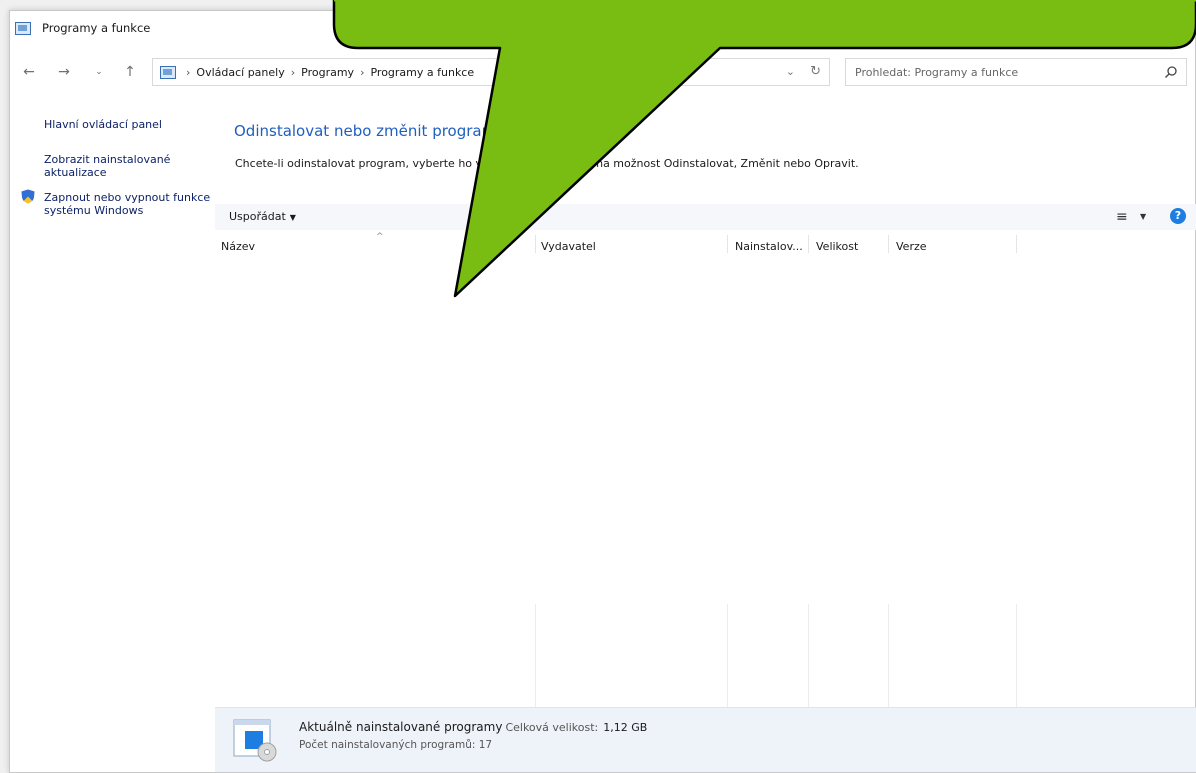 The image size is (1196, 773). What do you see at coordinates (396, 745) in the screenshot?
I see `program-count: Počet nainstalovaných programů: 17` at bounding box center [396, 745].